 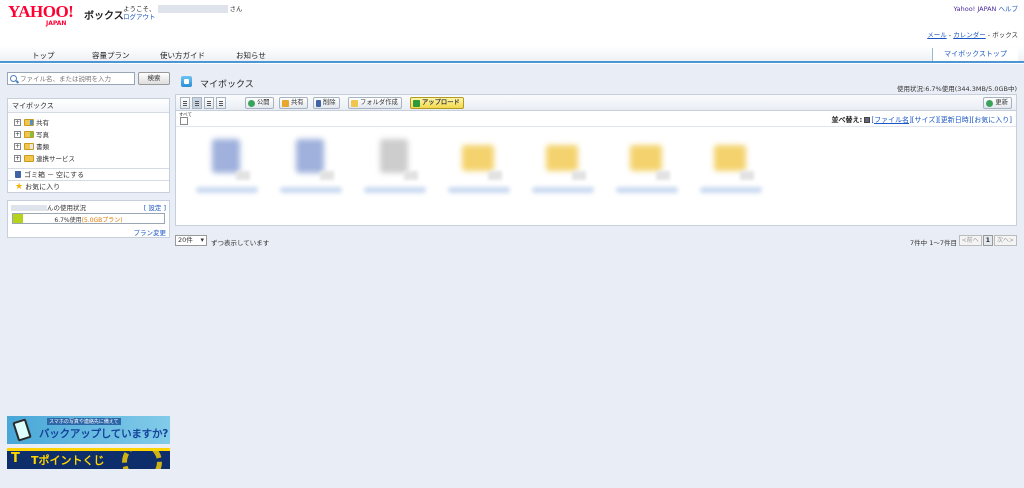 What do you see at coordinates (937, 35) in the screenshot?
I see `mail-link: メール` at bounding box center [937, 35].